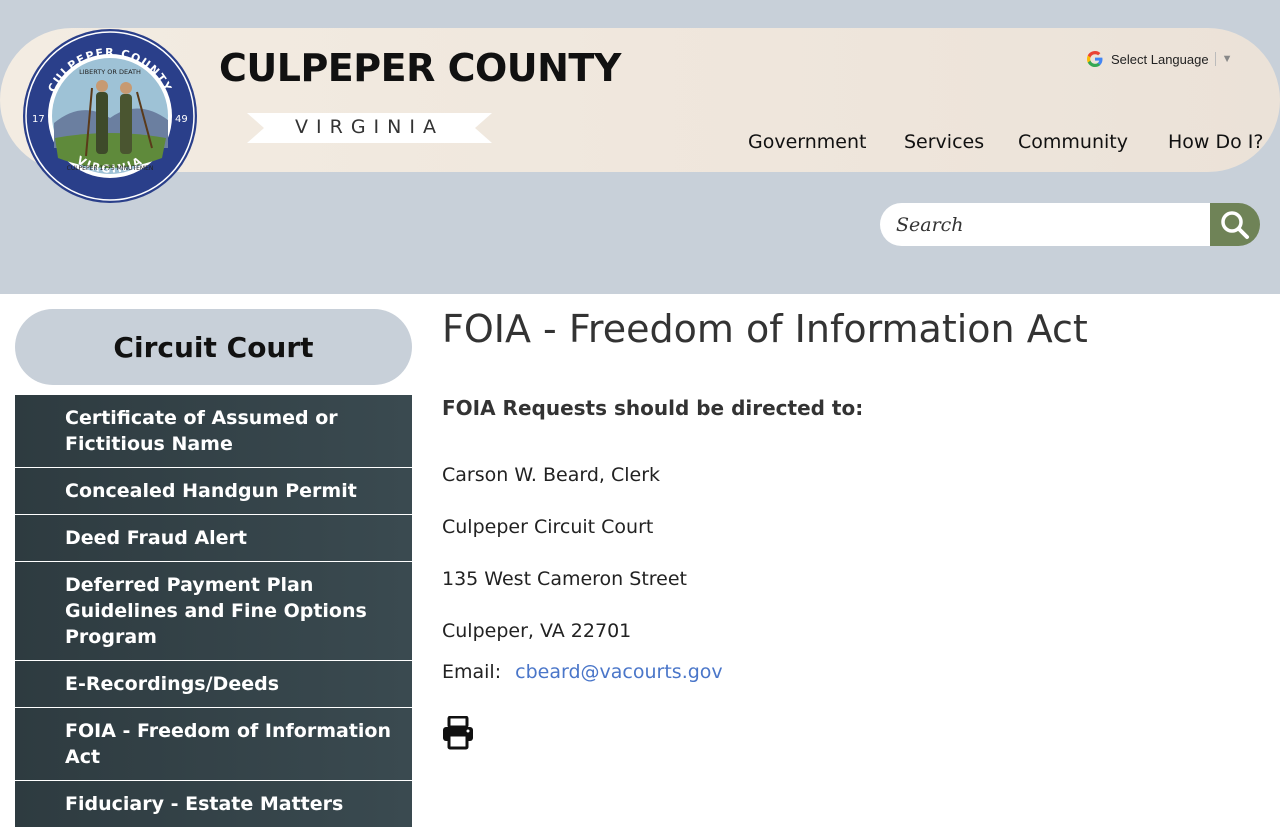 The width and height of the screenshot is (1280, 828). What do you see at coordinates (213, 804) in the screenshot?
I see `sidebar-item-fiduciary: Fiduciary - Estate Matters` at bounding box center [213, 804].